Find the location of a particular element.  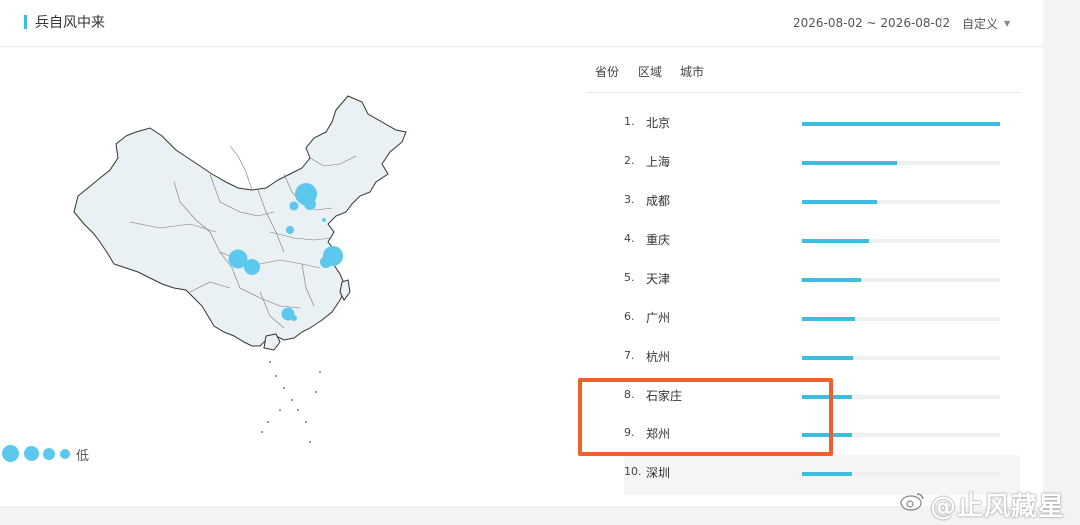

region-tabs: 省份 区域 城市 is located at coordinates (803, 70).